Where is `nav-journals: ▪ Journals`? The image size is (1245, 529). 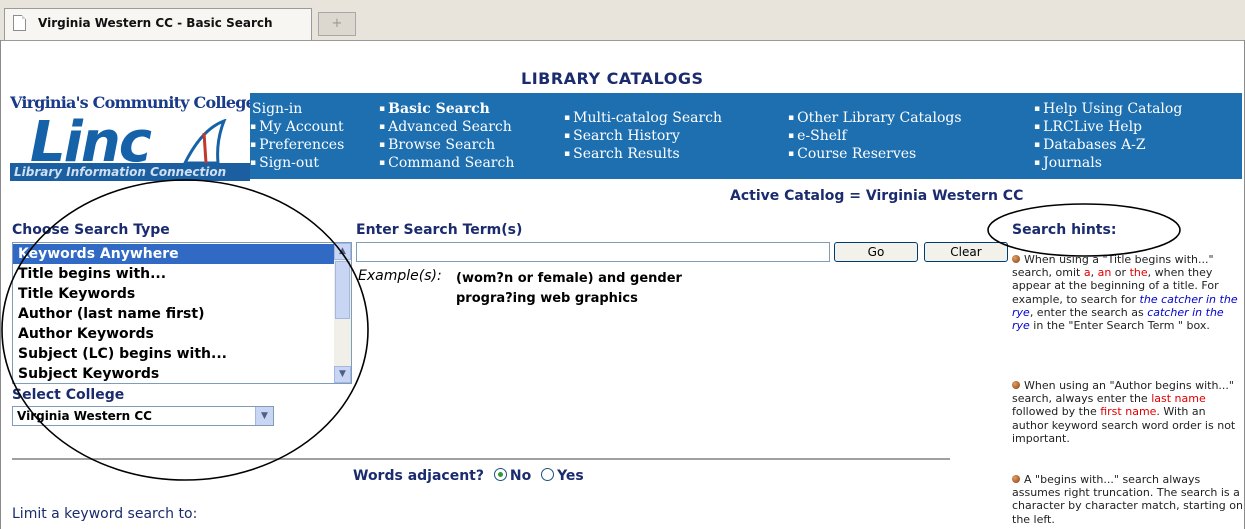
nav-journals: ▪ Journals is located at coordinates (1068, 163).